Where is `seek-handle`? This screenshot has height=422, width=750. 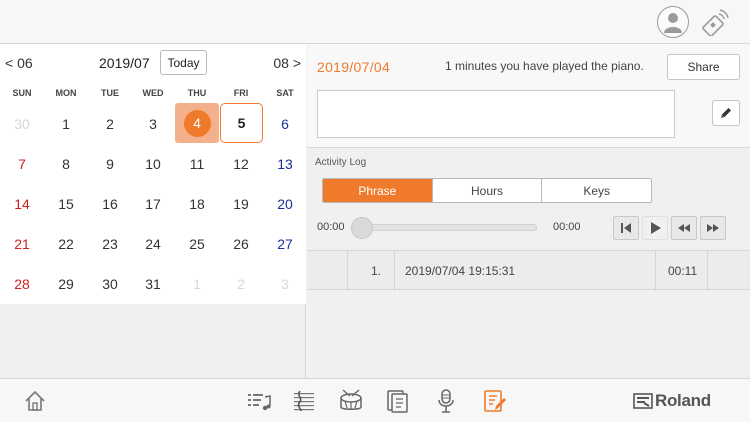
seek-handle is located at coordinates (362, 228).